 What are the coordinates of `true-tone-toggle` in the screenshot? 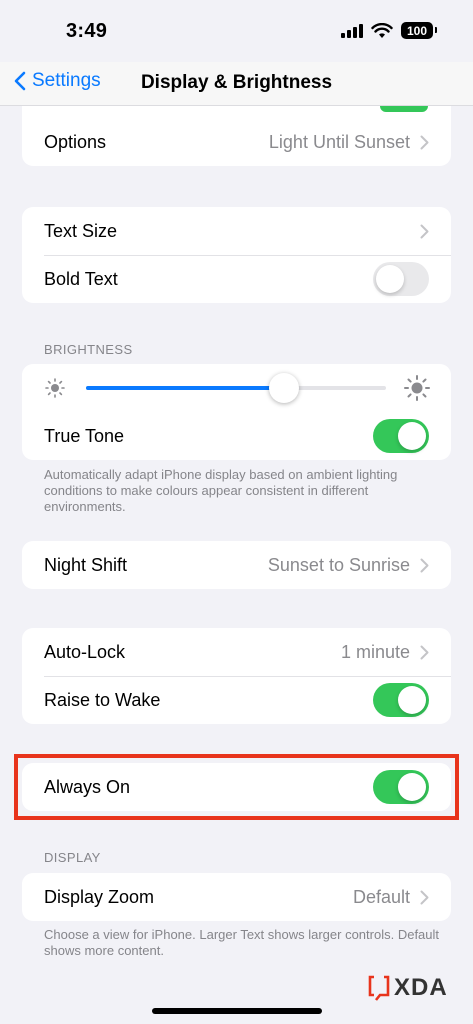 It's located at (401, 436).